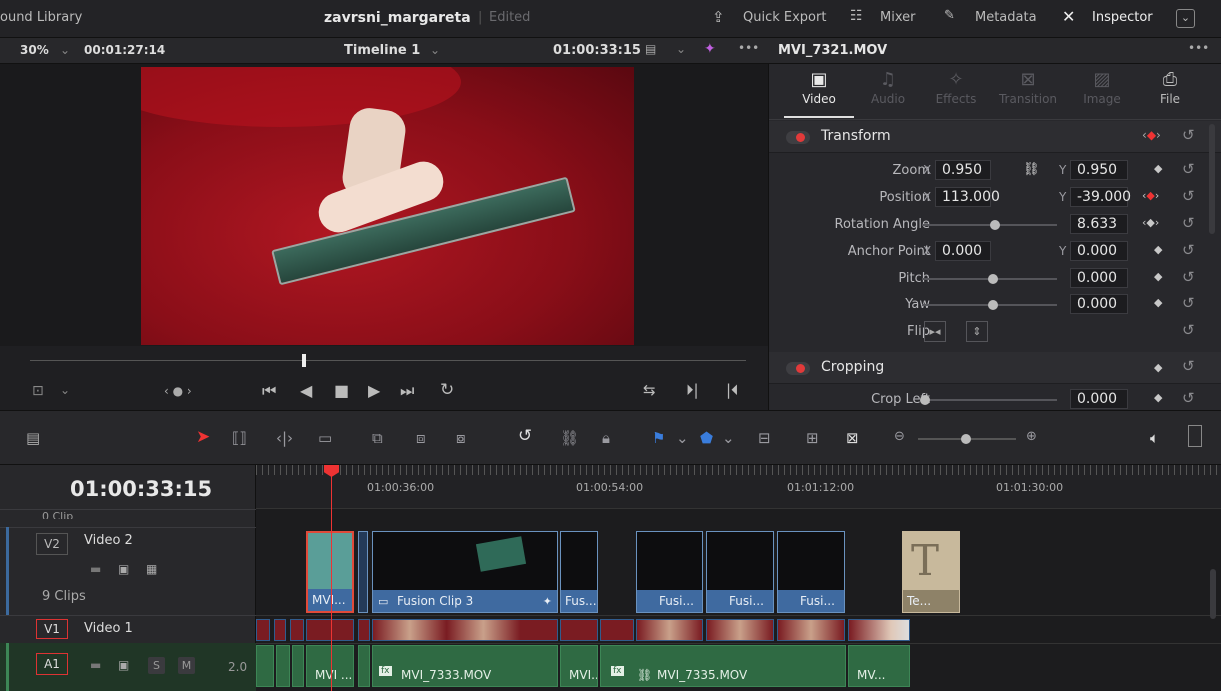 The image size is (1221, 691). Describe the element at coordinates (341, 390) in the screenshot. I see `stop-icon: ■` at that location.